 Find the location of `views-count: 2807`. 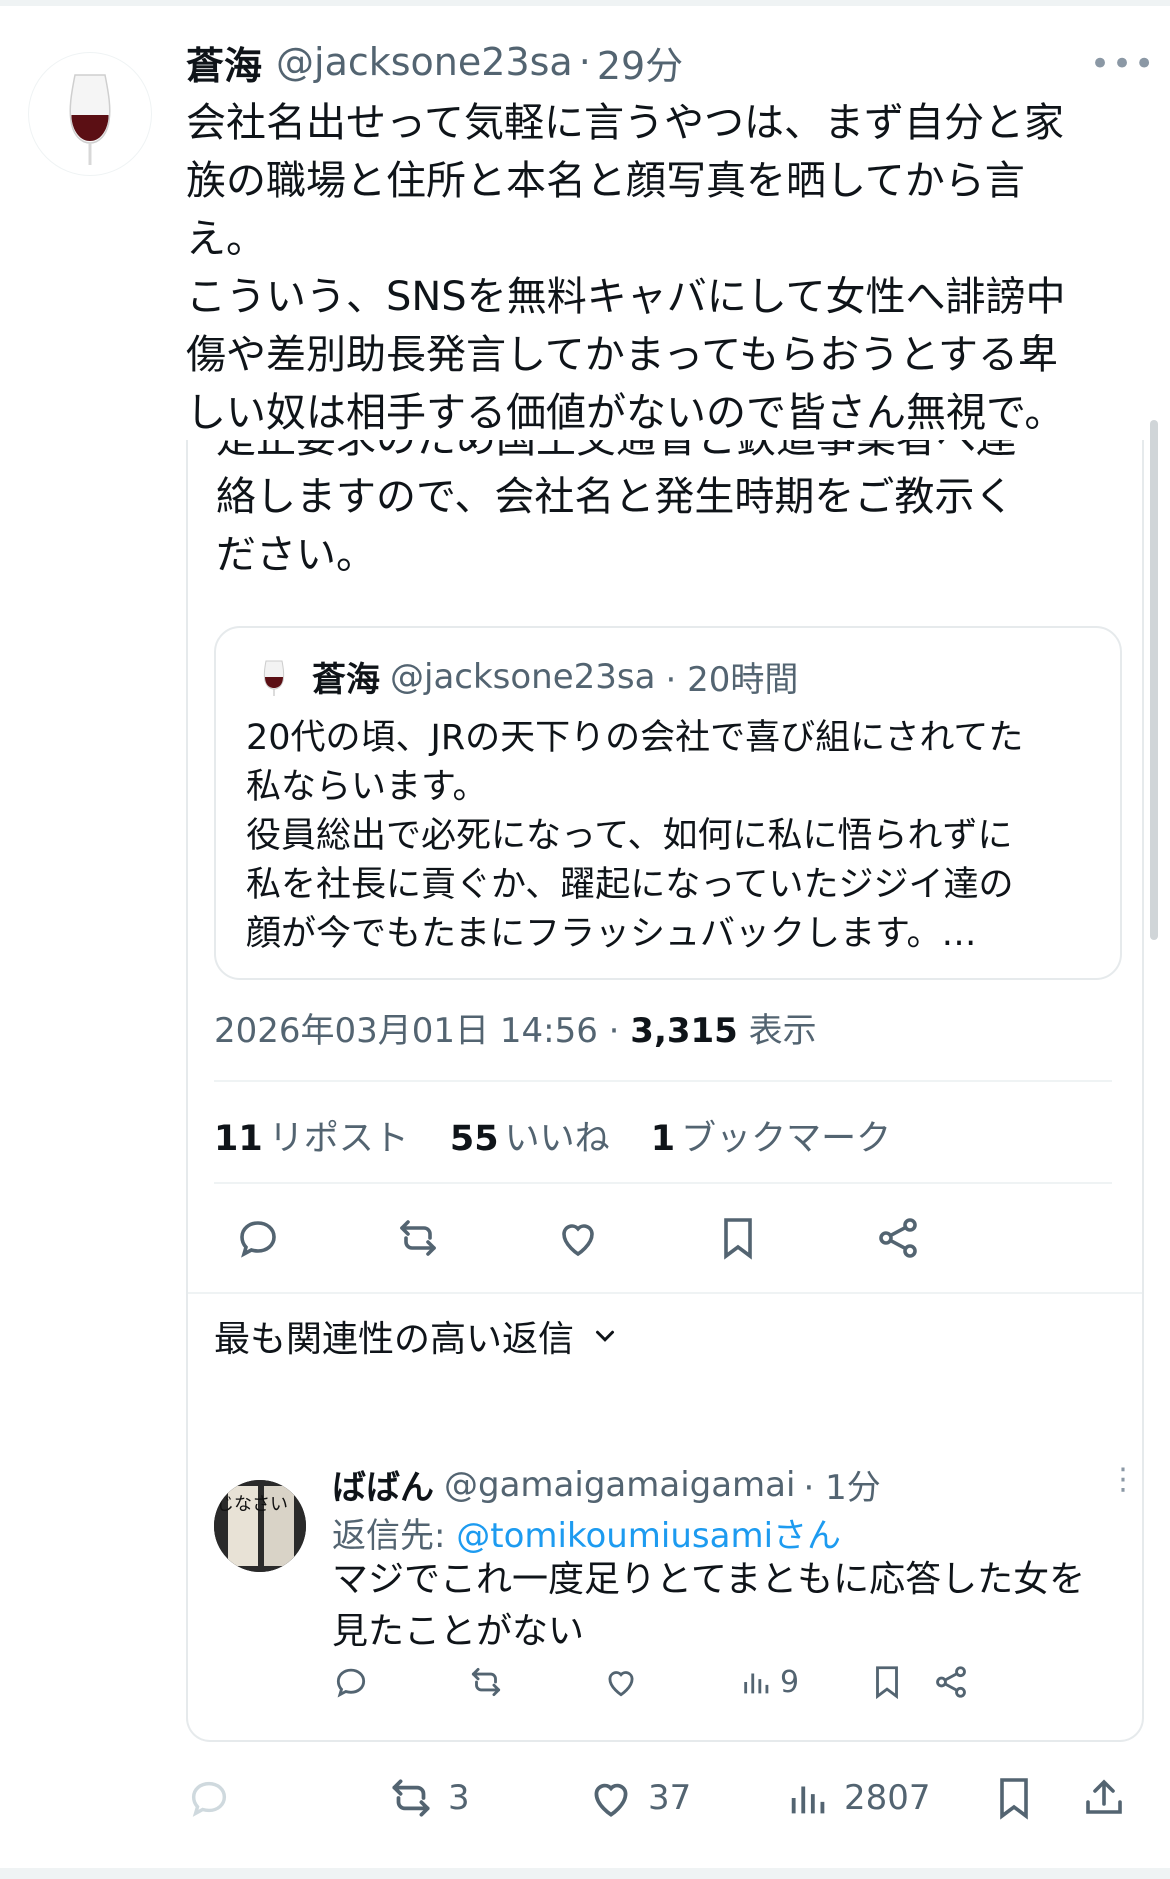

views-count: 2807 is located at coordinates (887, 1798).